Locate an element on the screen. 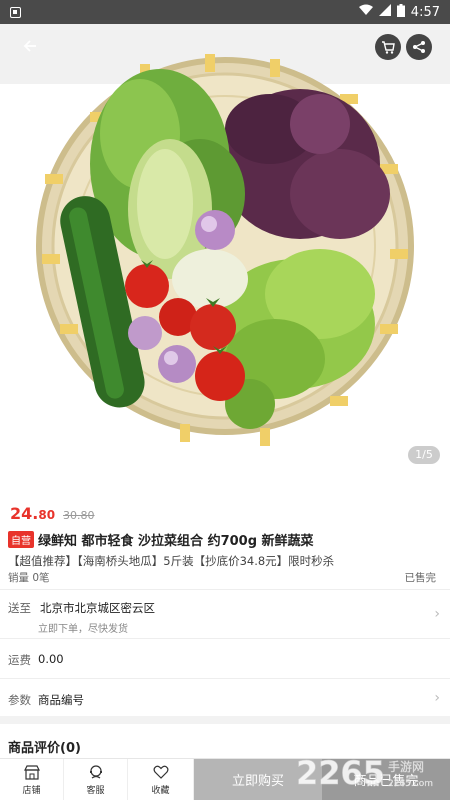 The height and width of the screenshot is (800, 450). status-left is located at coordinates (15, 12).